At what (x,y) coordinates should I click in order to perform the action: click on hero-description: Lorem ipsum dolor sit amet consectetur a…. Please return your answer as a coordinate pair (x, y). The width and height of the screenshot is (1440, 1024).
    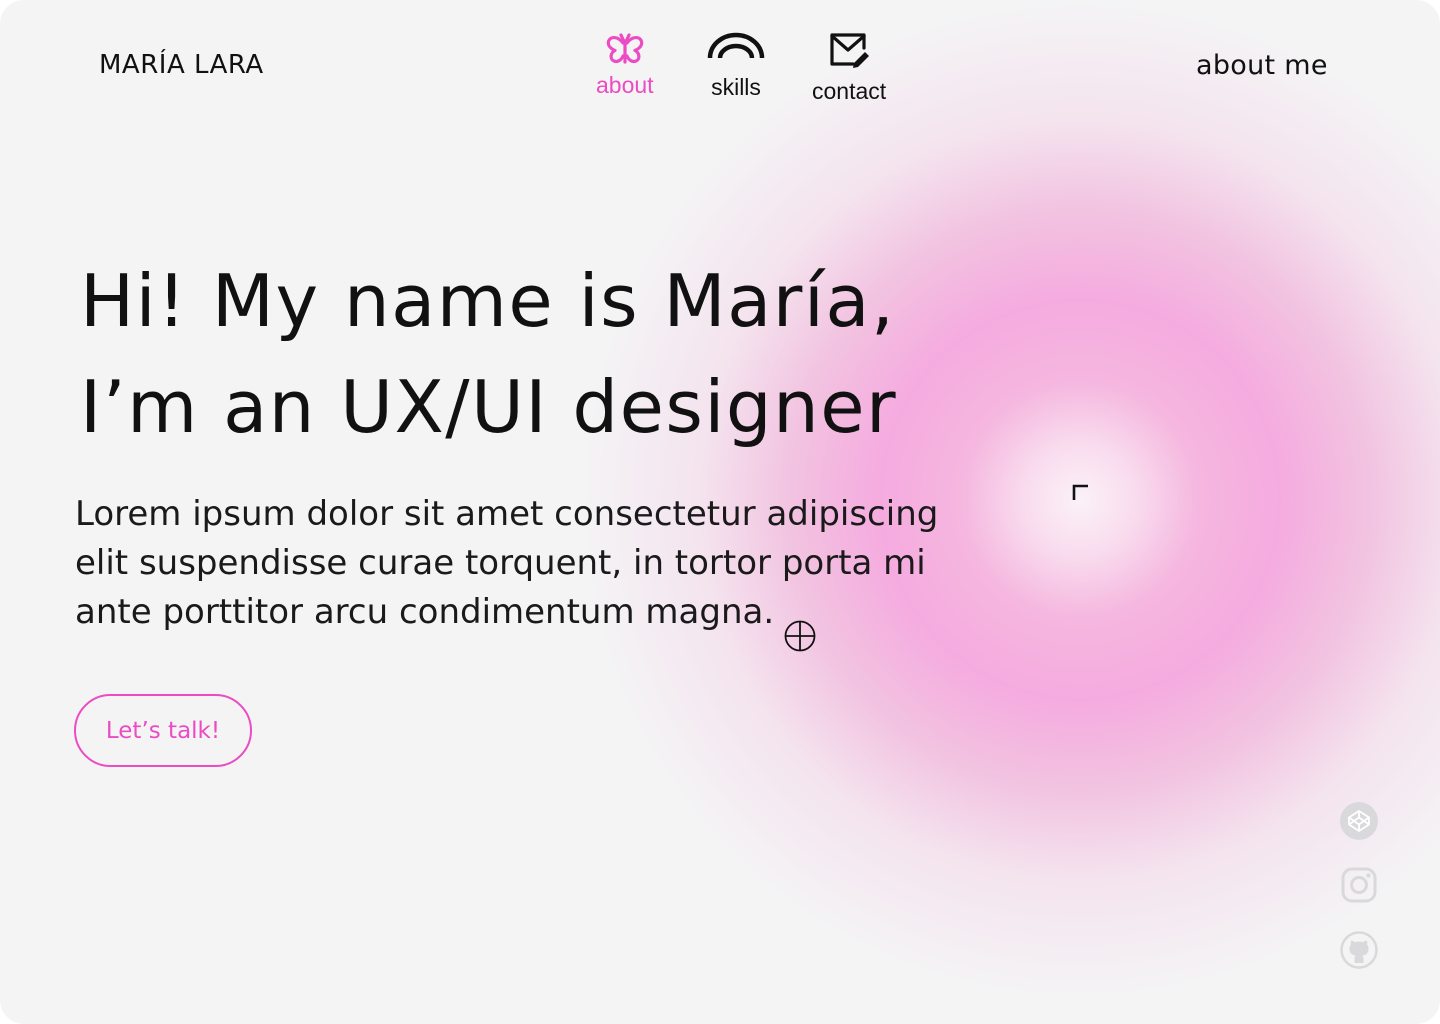
    Looking at the image, I should click on (507, 563).